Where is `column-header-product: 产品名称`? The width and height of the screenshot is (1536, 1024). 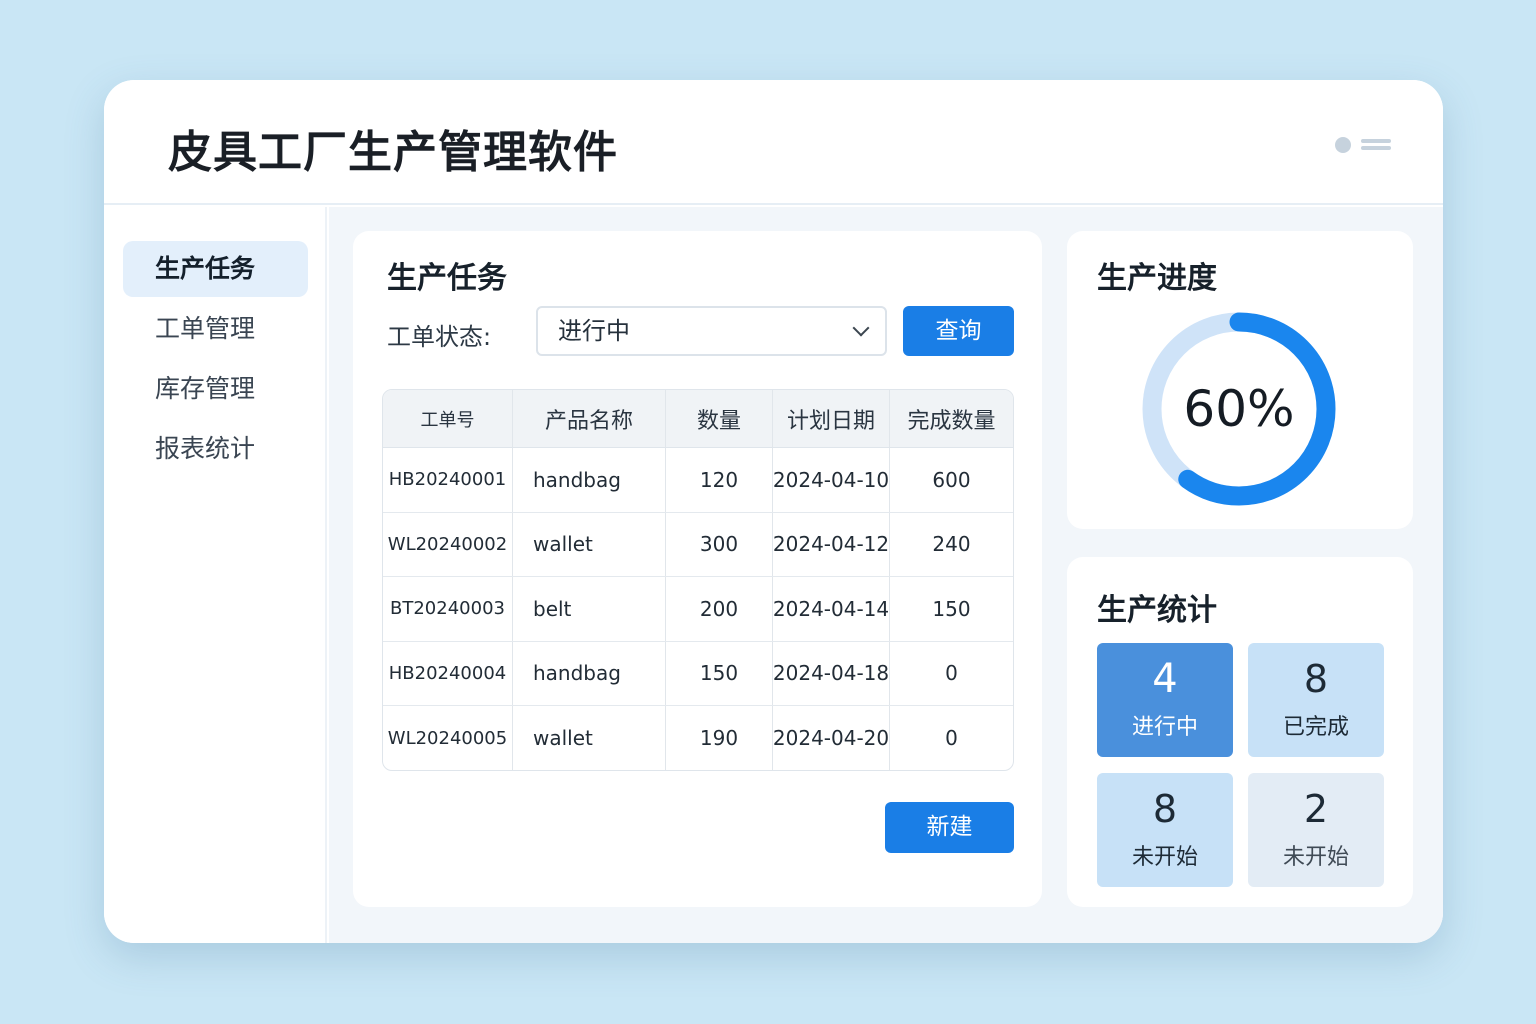 column-header-product: 产品名称 is located at coordinates (589, 418).